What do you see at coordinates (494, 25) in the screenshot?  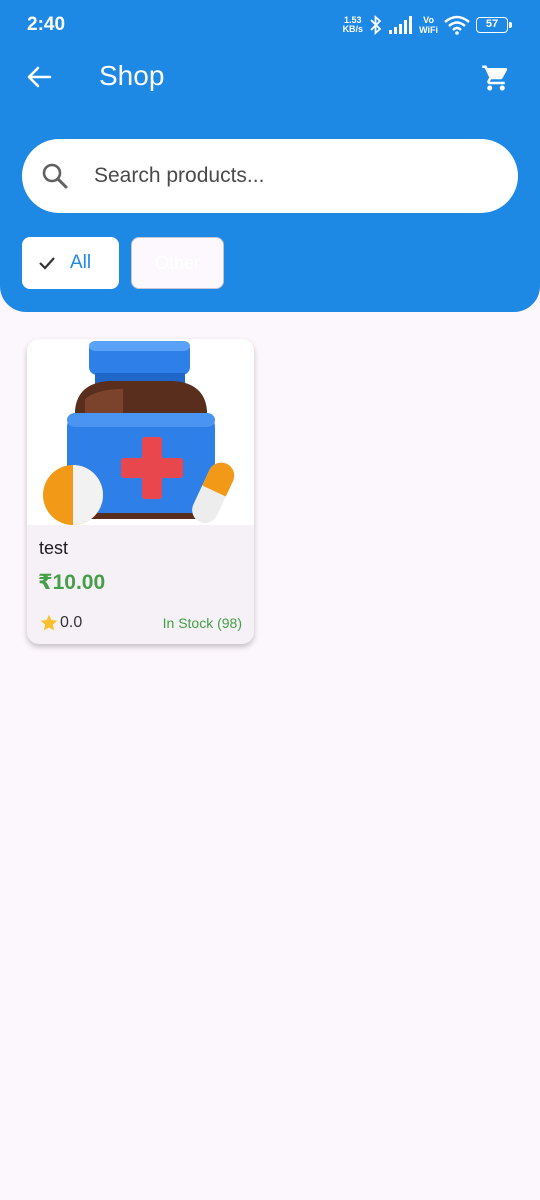 I see `battery-indicator: 57` at bounding box center [494, 25].